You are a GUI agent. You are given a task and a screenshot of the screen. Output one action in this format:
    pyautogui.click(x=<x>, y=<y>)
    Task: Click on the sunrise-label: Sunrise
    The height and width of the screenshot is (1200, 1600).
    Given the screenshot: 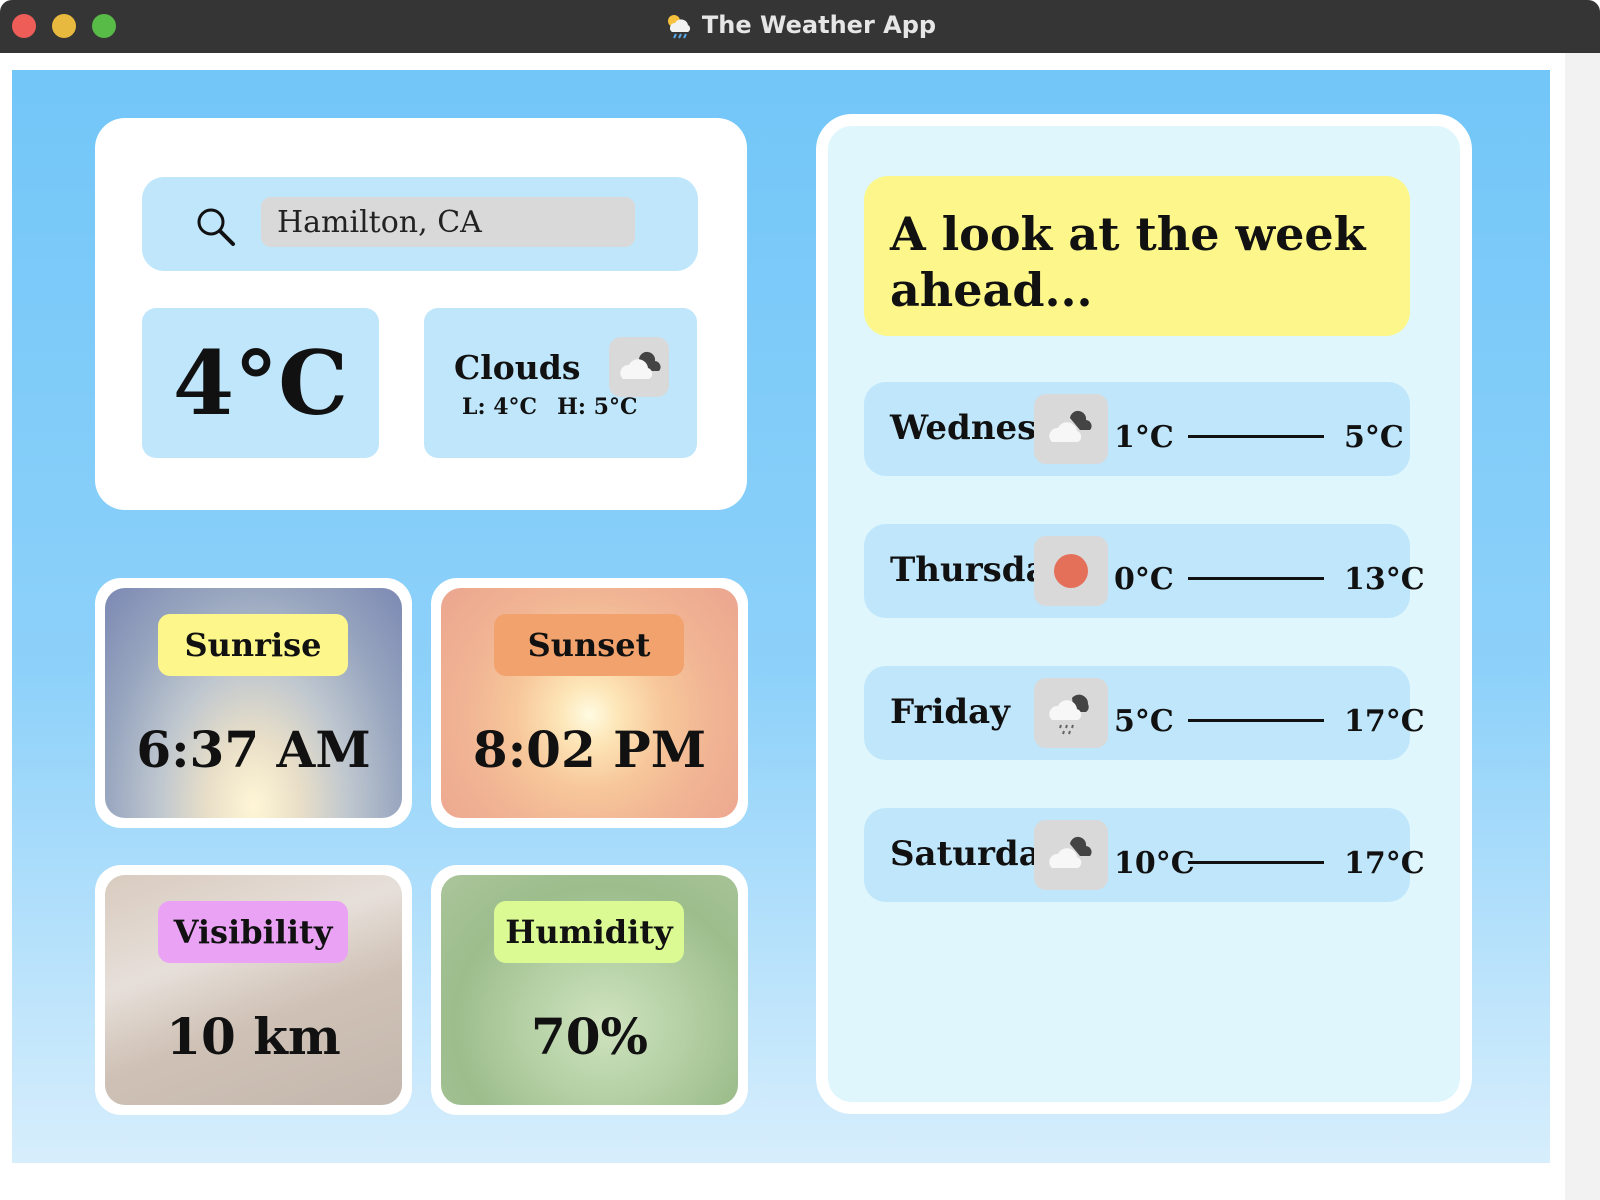 What is the action you would take?
    pyautogui.click(x=253, y=645)
    